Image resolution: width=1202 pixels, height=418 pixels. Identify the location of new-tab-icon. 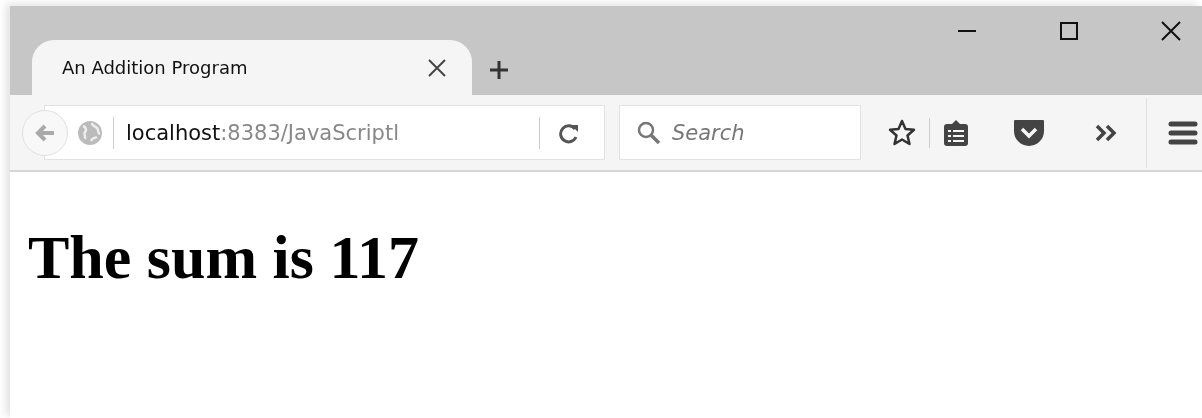
(499, 70).